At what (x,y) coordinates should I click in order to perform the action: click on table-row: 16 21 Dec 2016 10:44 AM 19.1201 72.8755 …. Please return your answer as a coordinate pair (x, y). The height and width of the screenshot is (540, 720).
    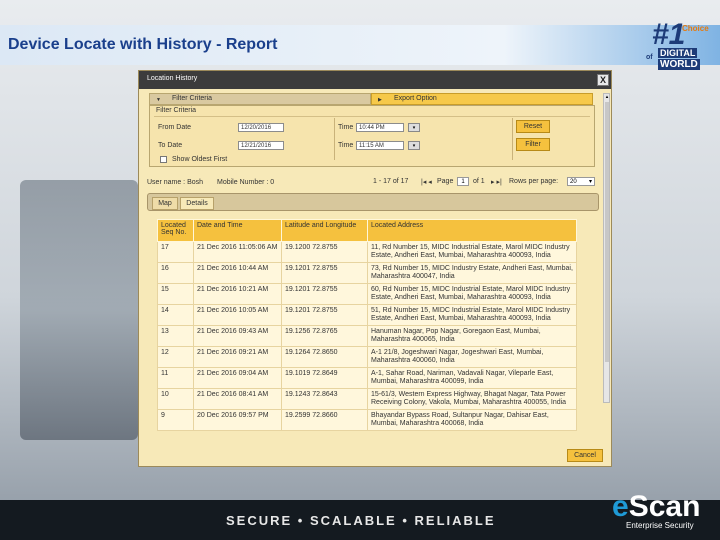
    Looking at the image, I should click on (367, 273).